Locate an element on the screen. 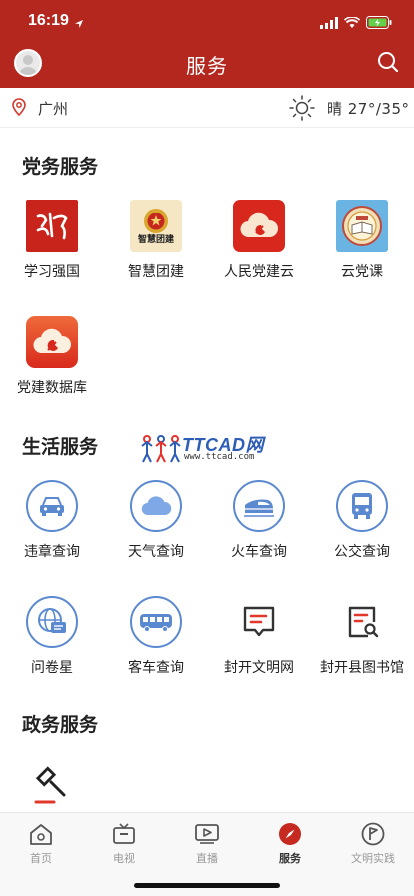 The width and height of the screenshot is (414, 896). service-label: 违章查询 is located at coordinates (52, 552).